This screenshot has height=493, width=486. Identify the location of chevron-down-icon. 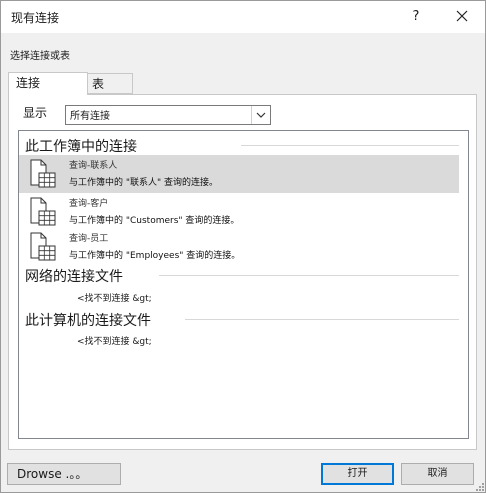
(261, 115).